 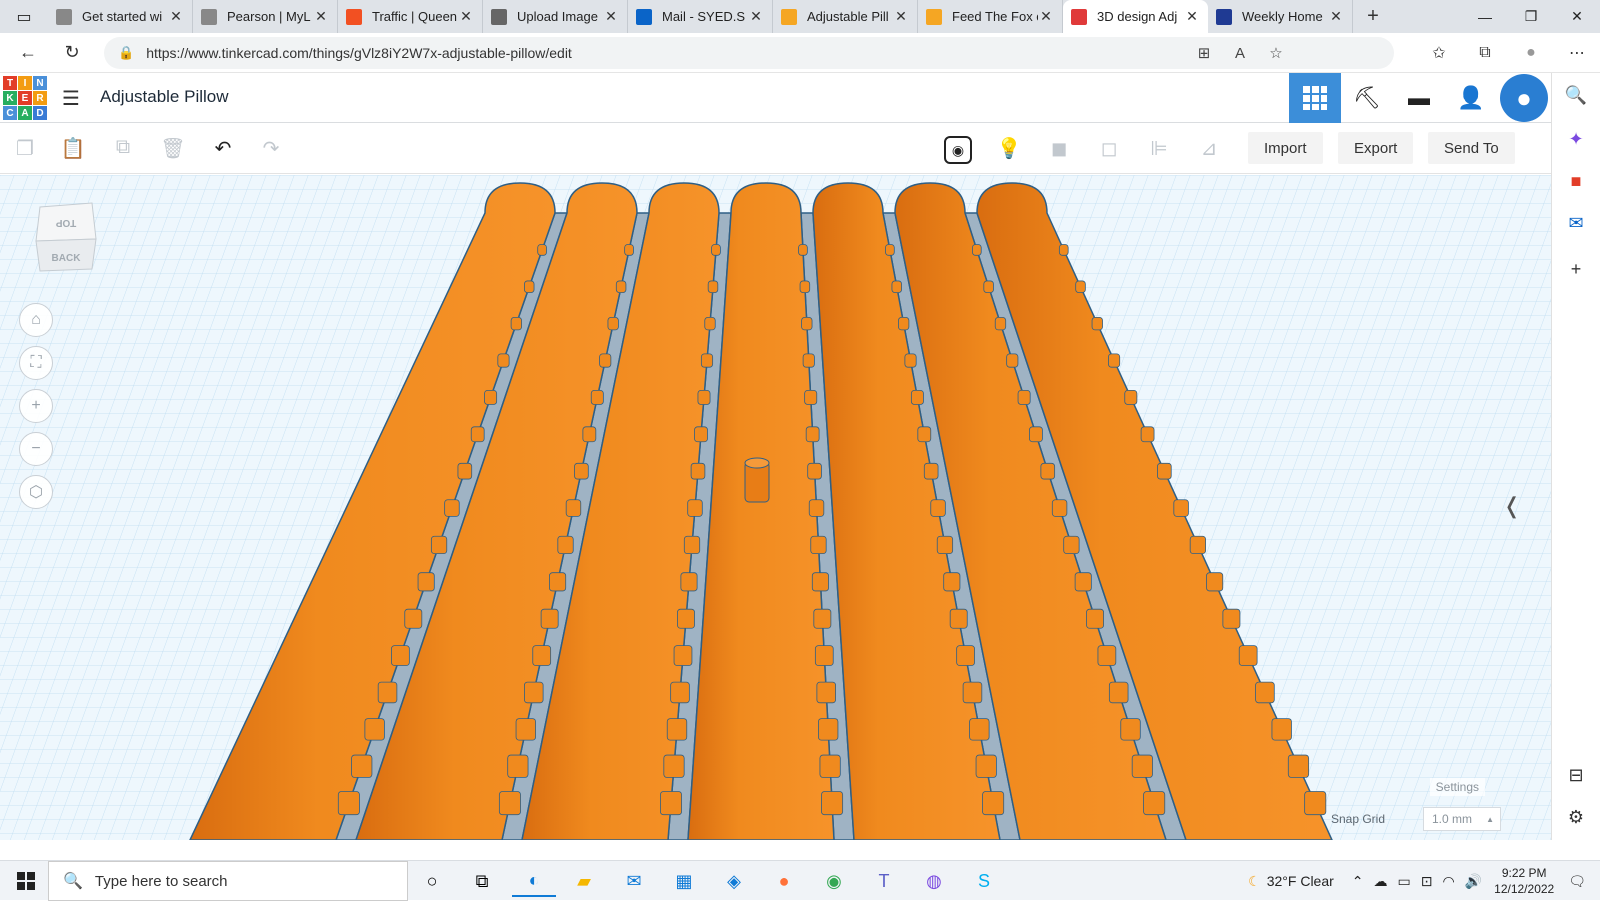 What do you see at coordinates (36, 363) in the screenshot?
I see `fit-view-icon: ⛶` at bounding box center [36, 363].